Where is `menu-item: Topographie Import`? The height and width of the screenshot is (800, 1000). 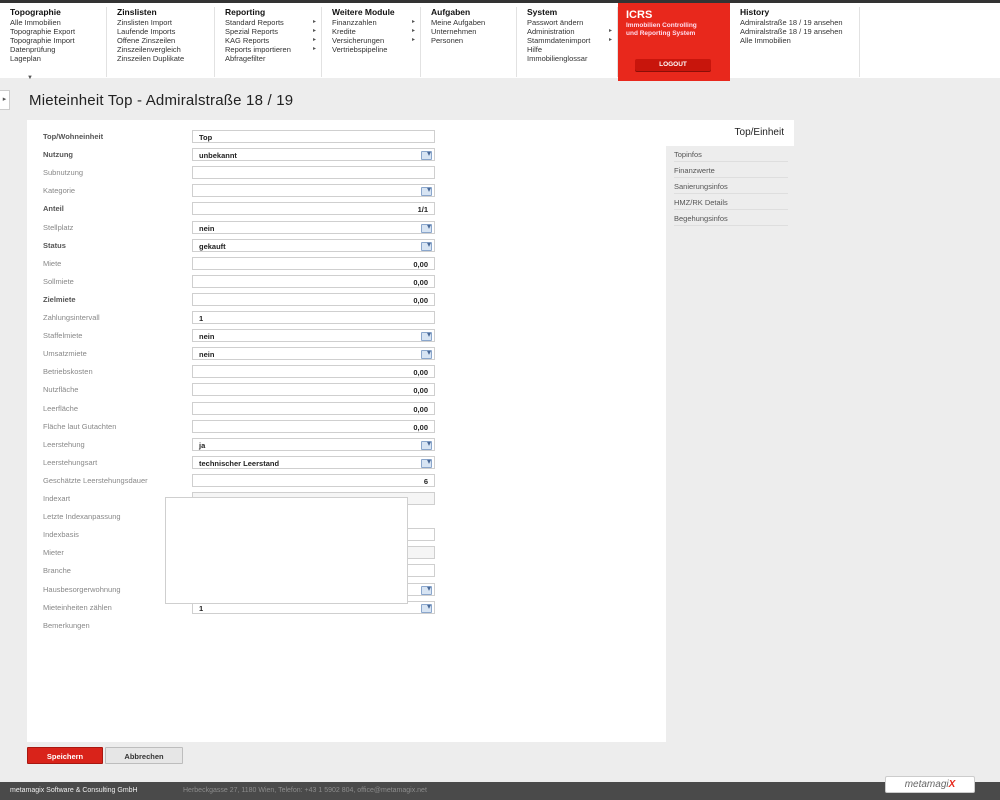
menu-item: Topographie Import is located at coordinates (48, 40).